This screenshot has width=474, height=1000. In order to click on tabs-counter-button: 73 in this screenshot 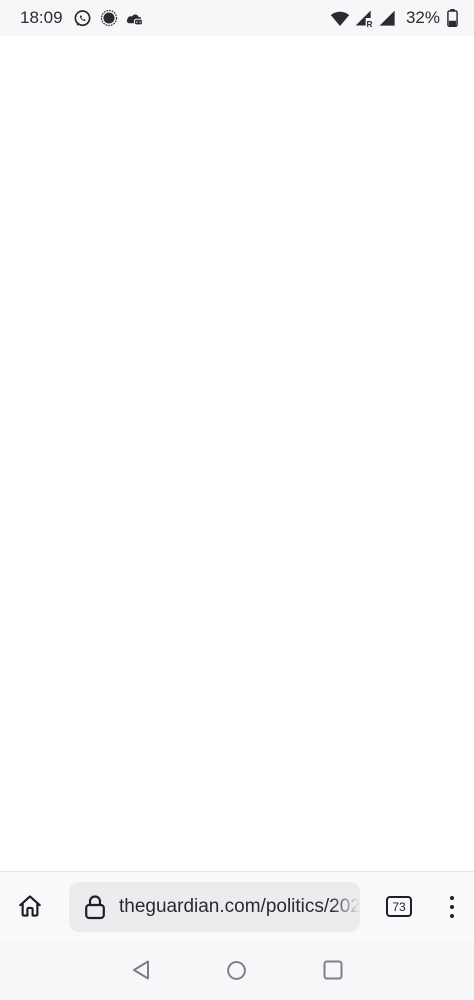, I will do `click(399, 906)`.